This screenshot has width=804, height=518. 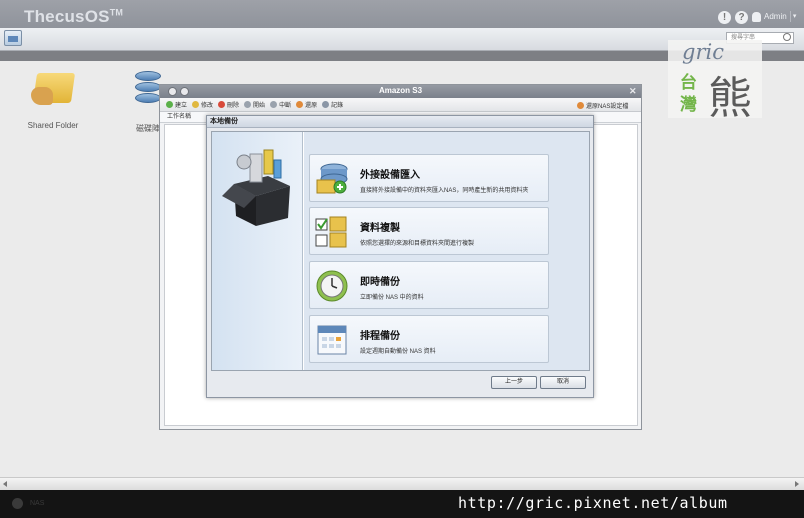 I want to click on toolbar-label: 開始, so click(x=259, y=106).